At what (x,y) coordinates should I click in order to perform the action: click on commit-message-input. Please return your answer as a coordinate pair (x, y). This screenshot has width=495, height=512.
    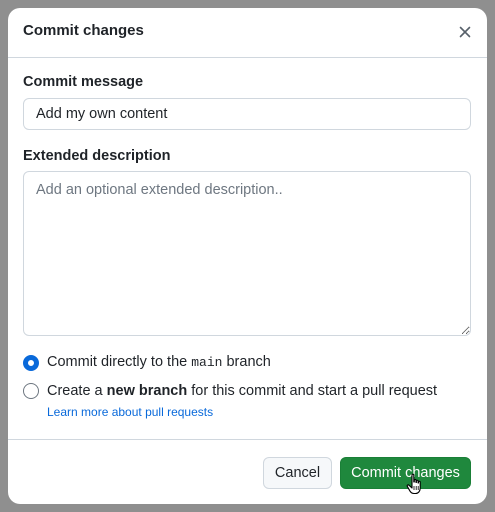
    Looking at the image, I should click on (247, 114).